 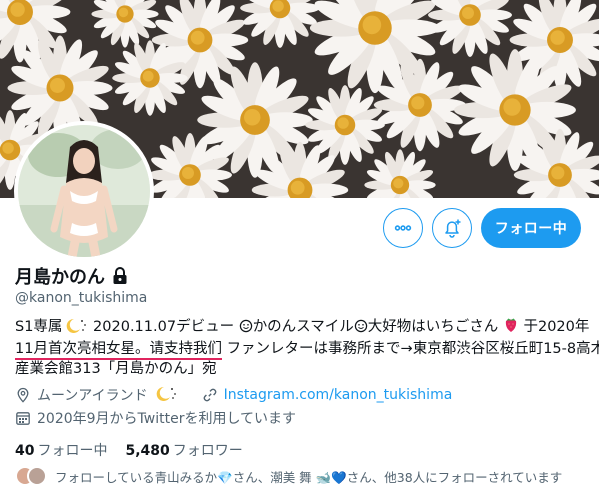 What do you see at coordinates (433, 327) in the screenshot?
I see `bio-text: 大好物はいちごさん` at bounding box center [433, 327].